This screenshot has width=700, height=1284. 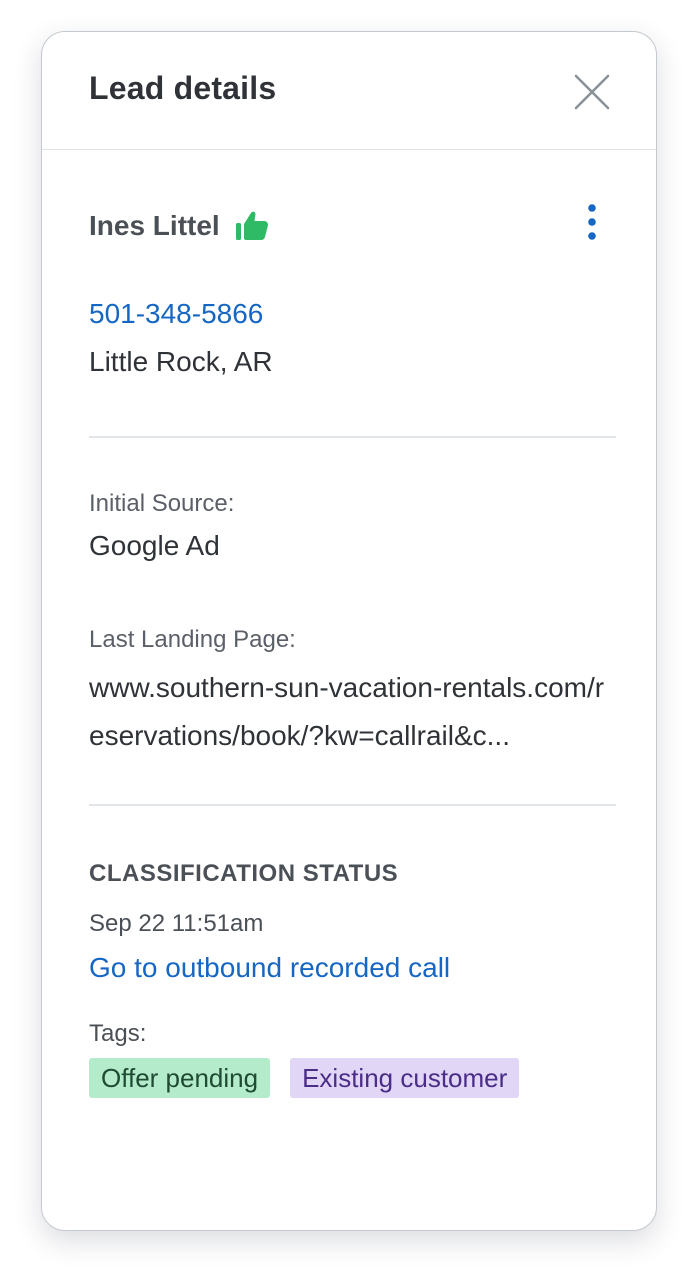 I want to click on classification-timestamp: Sep 22 11:51am, so click(x=176, y=923).